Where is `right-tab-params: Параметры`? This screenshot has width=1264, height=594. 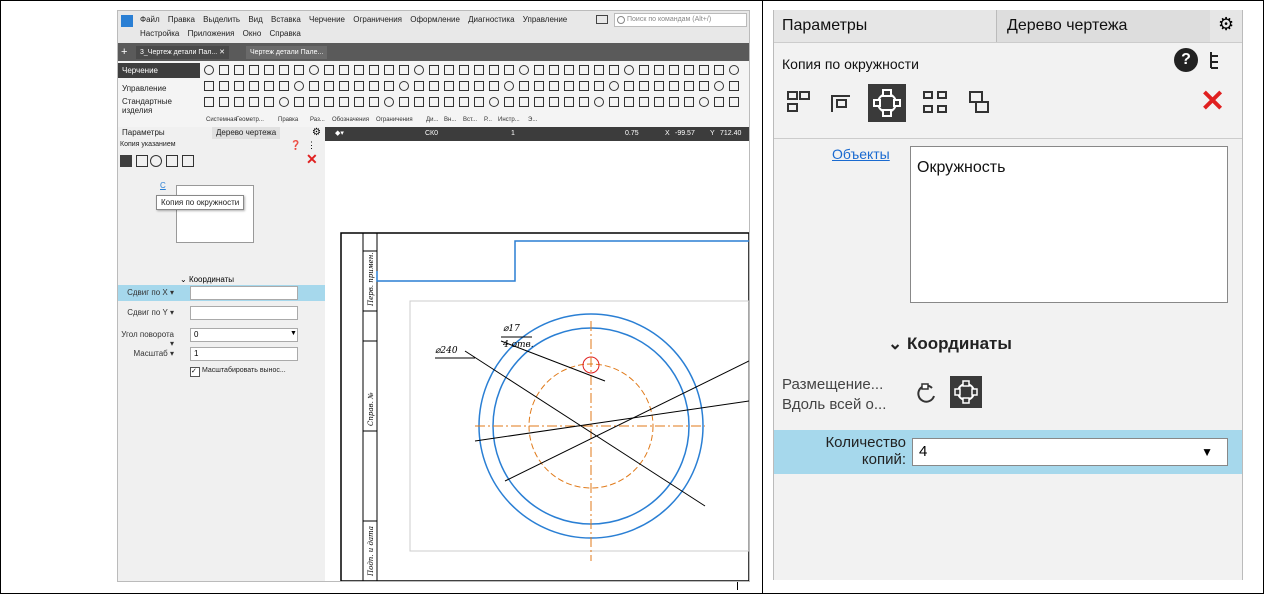
right-tab-params: Параметры is located at coordinates (824, 26).